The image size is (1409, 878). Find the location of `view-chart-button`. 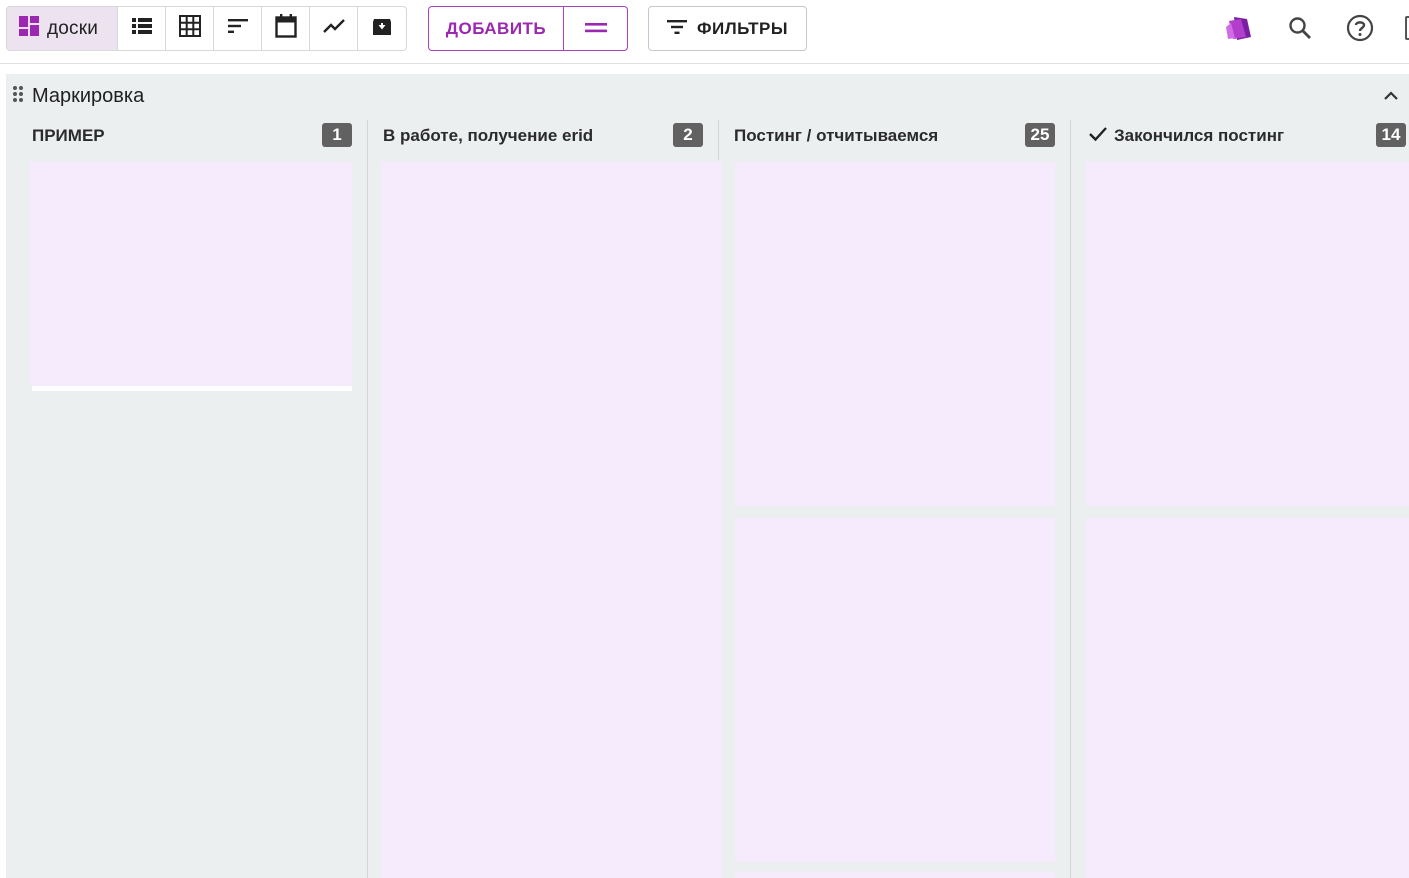

view-chart-button is located at coordinates (334, 28).